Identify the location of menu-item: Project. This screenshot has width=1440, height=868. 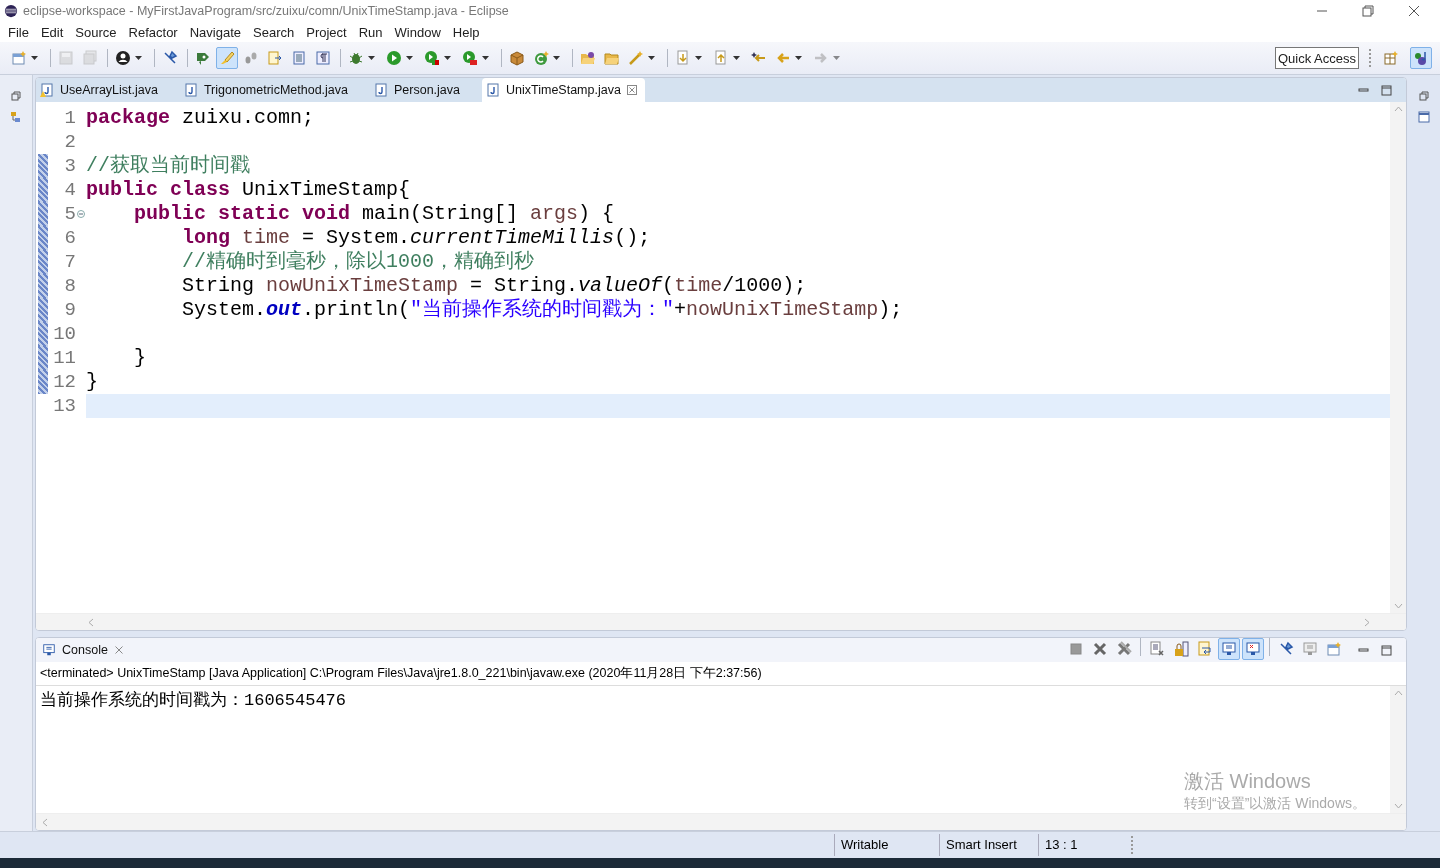
(326, 32).